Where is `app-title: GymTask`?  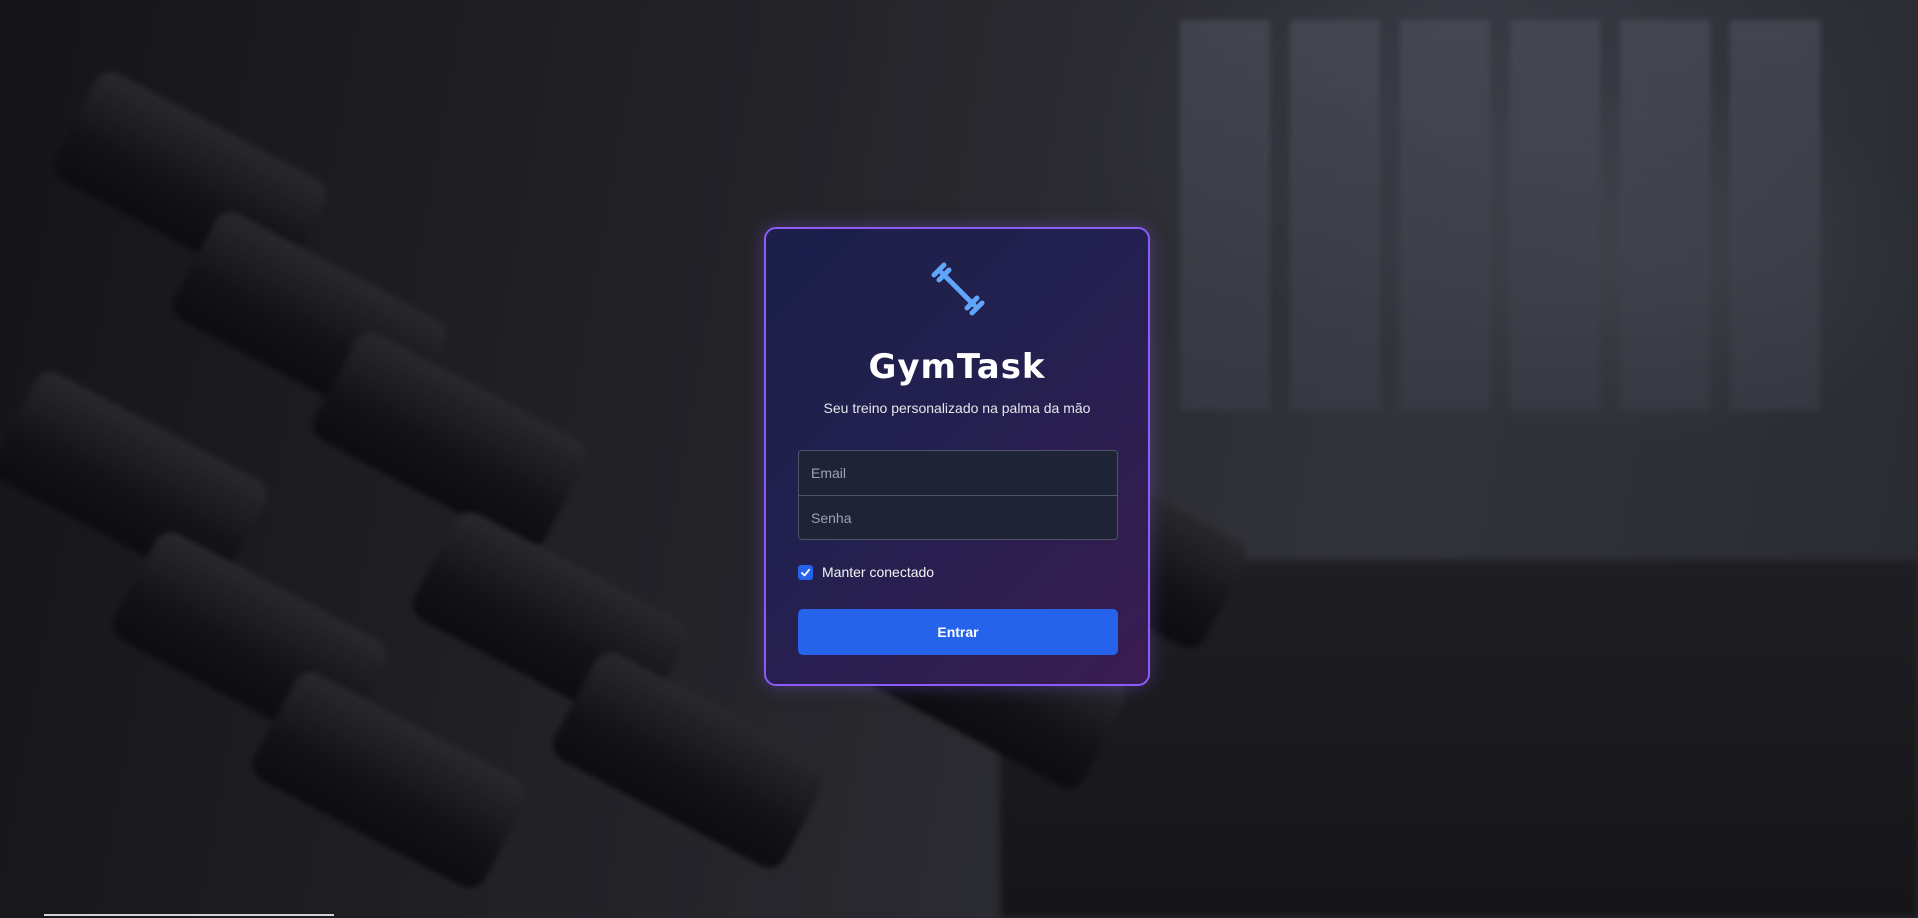 app-title: GymTask is located at coordinates (957, 367).